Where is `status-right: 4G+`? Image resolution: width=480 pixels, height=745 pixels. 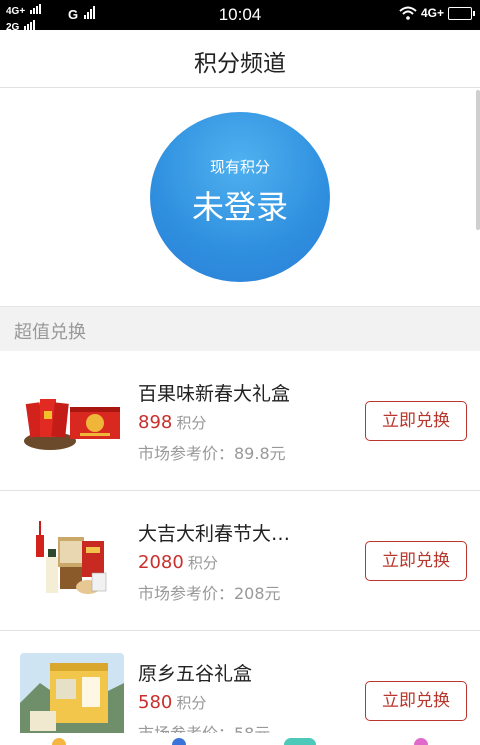
status-right: 4G+ is located at coordinates (437, 13).